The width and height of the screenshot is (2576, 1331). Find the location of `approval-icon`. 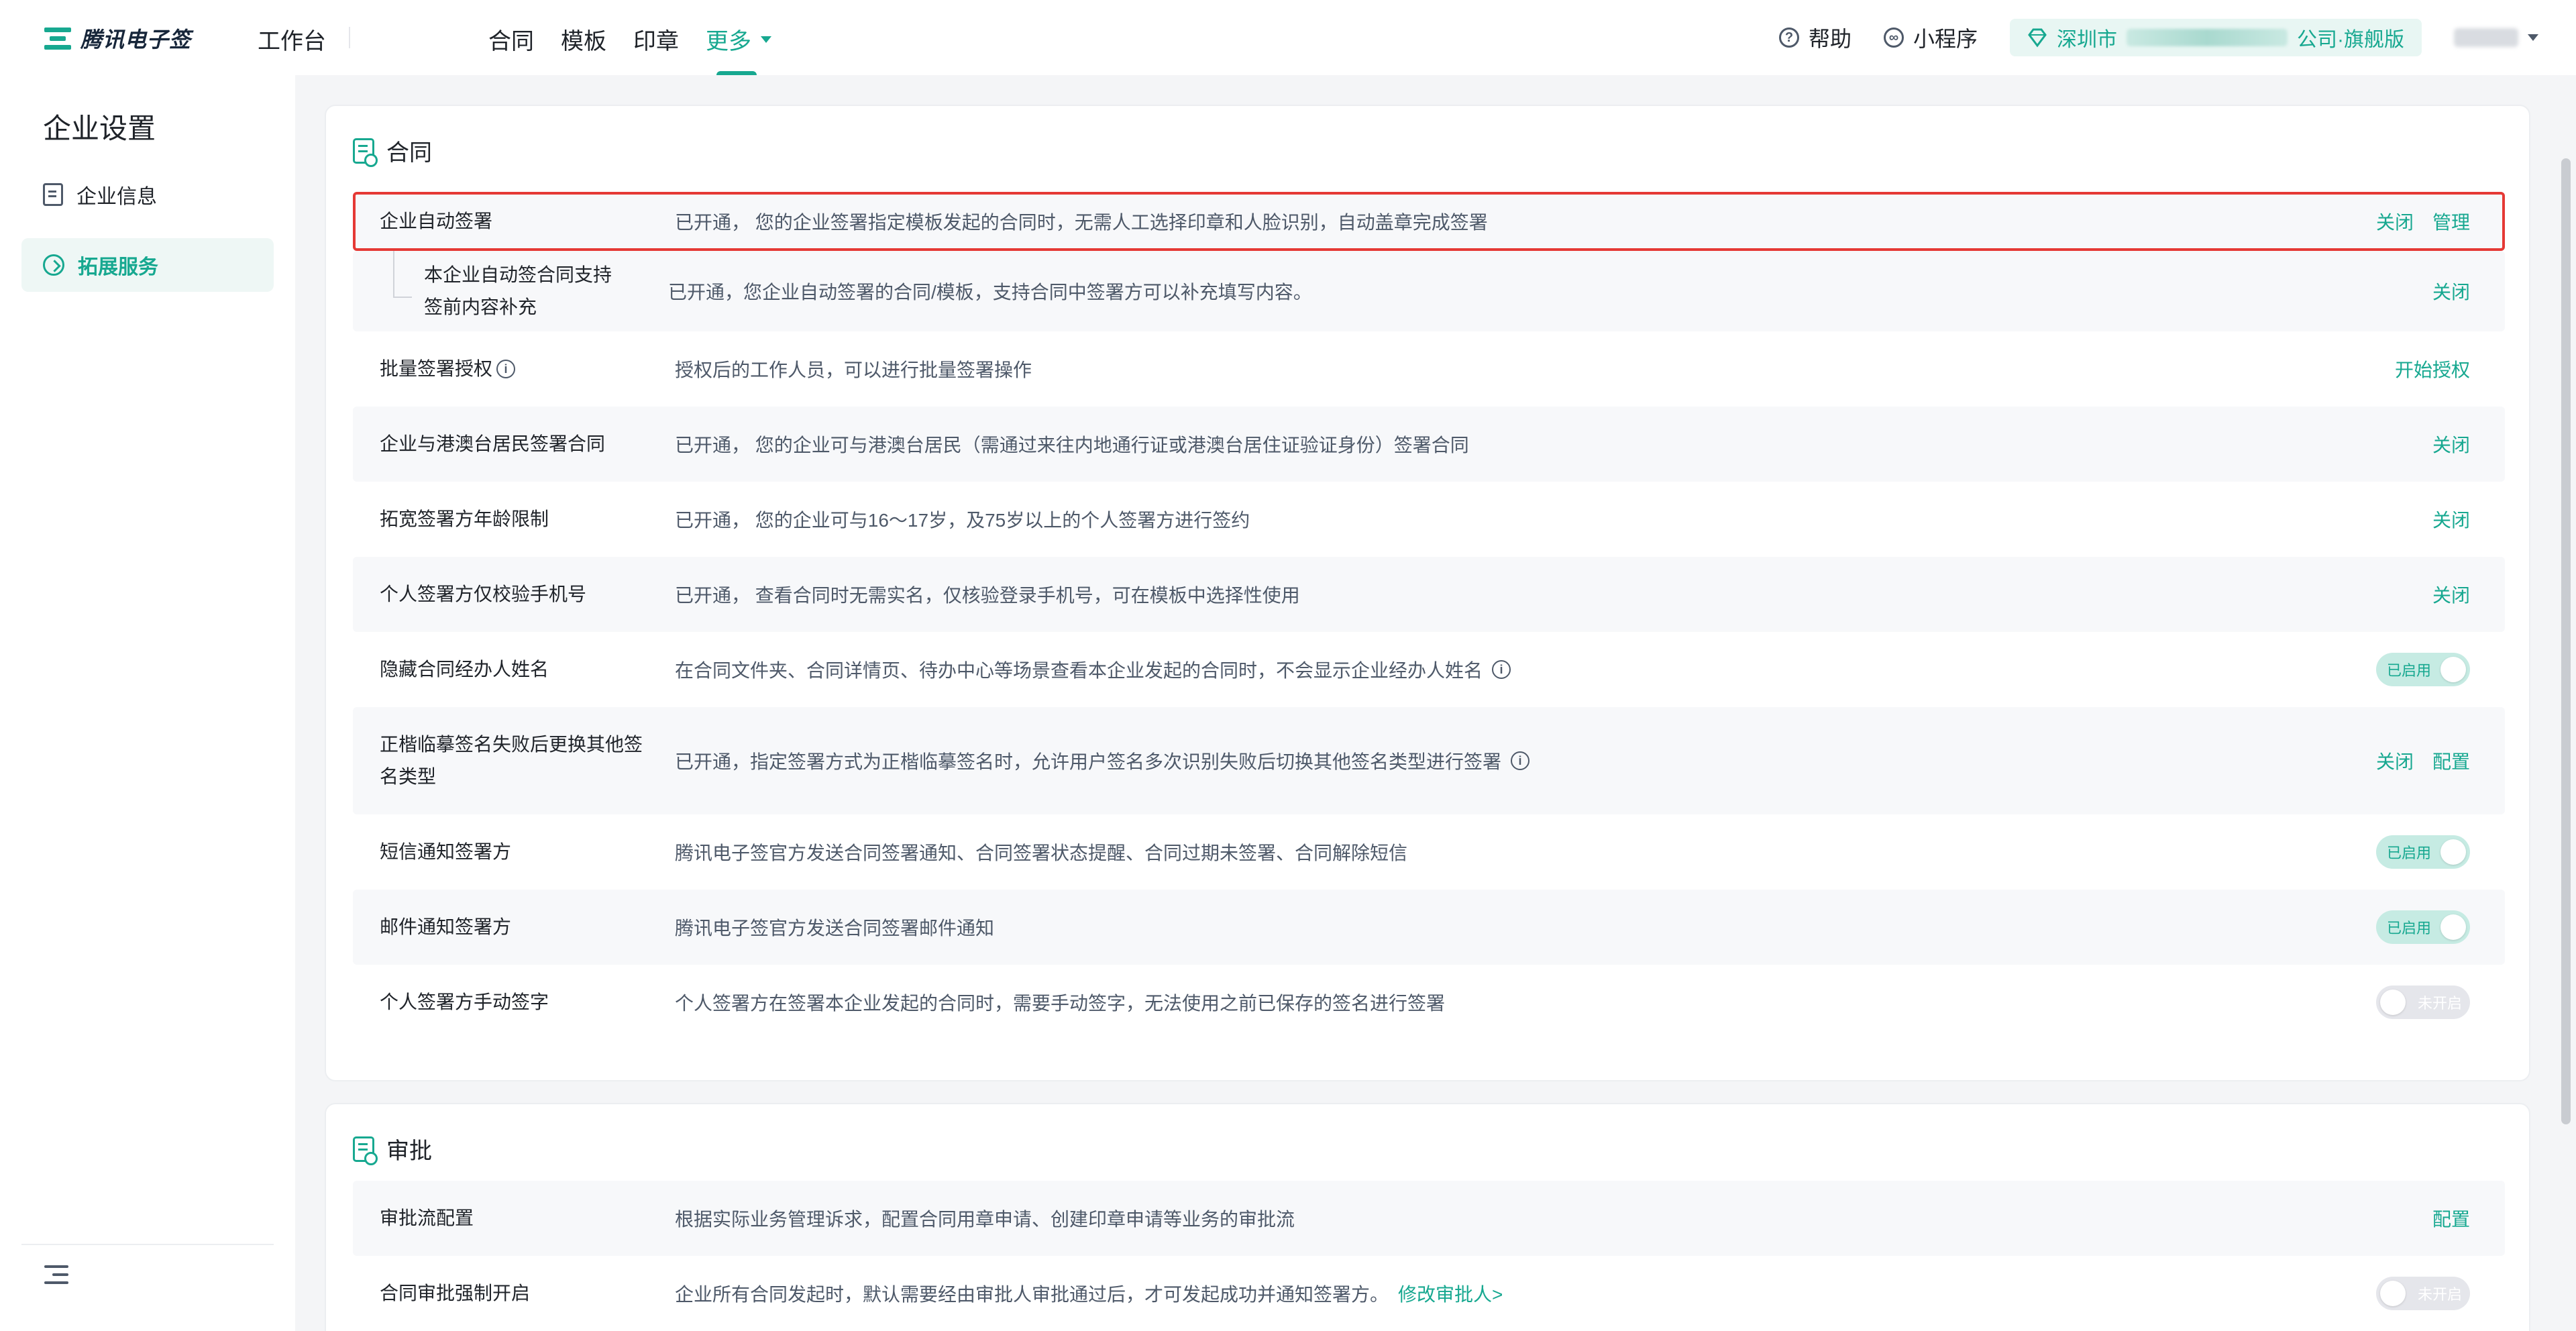

approval-icon is located at coordinates (365, 1150).